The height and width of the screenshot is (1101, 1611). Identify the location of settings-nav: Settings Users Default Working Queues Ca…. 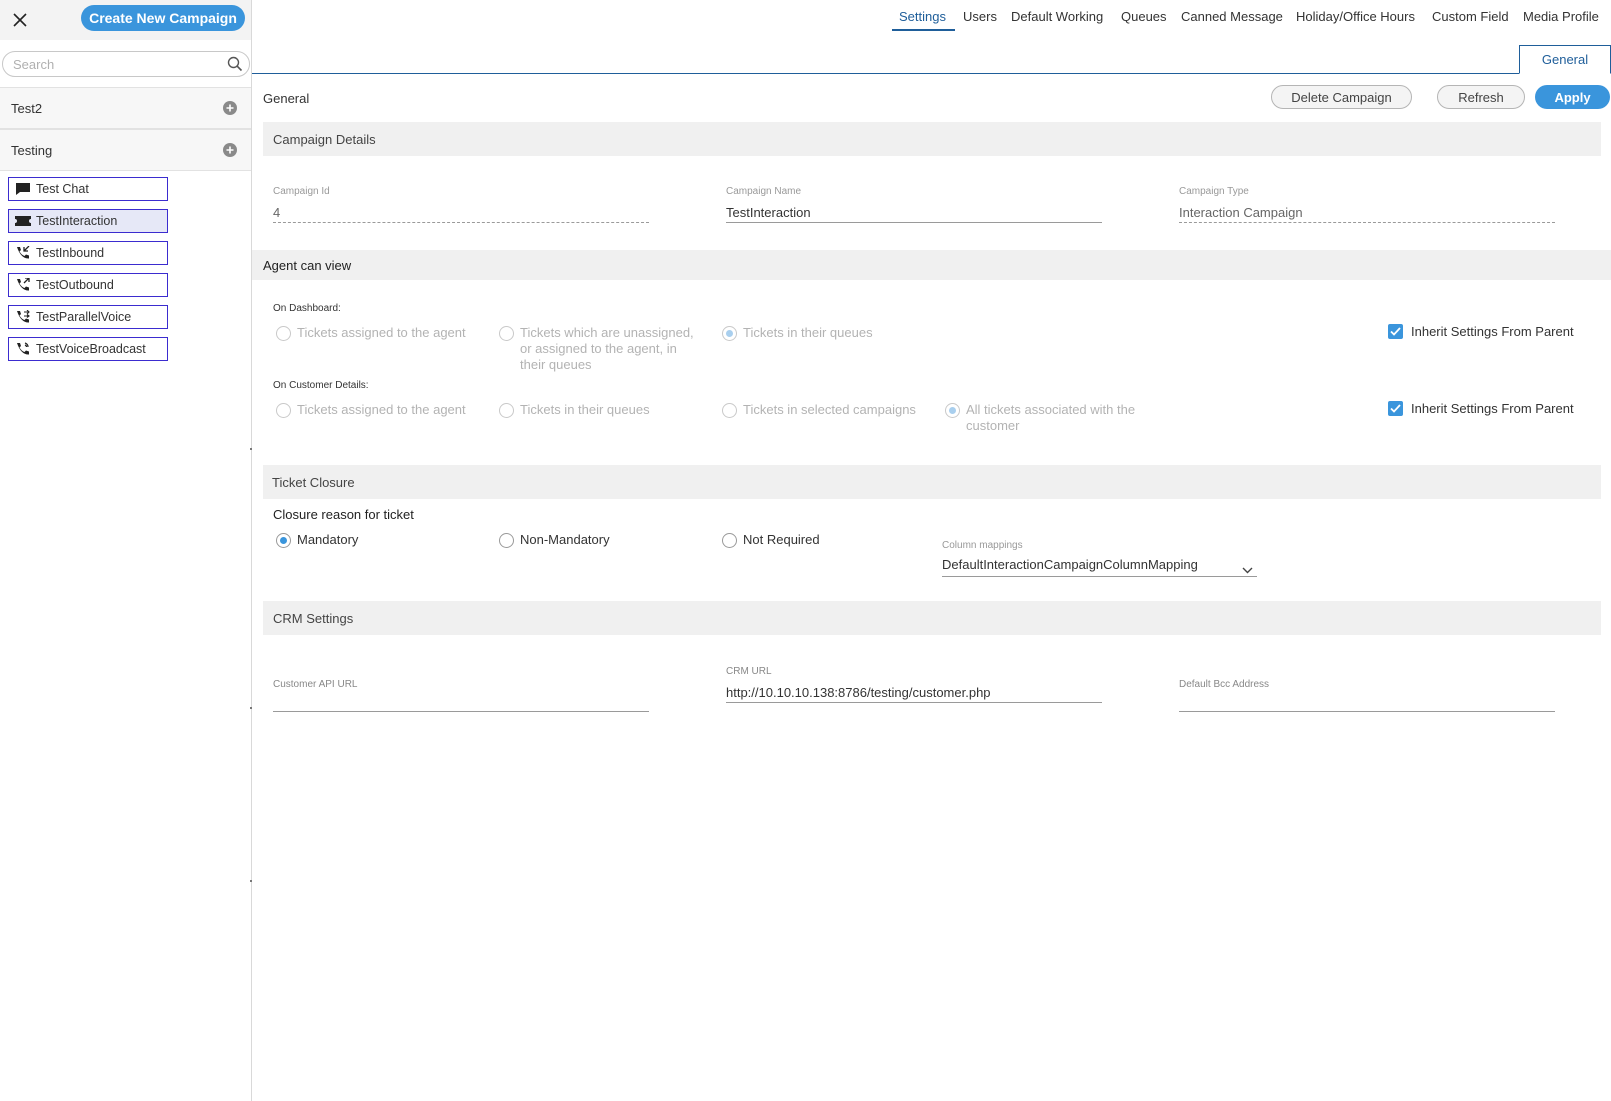
(931, 16).